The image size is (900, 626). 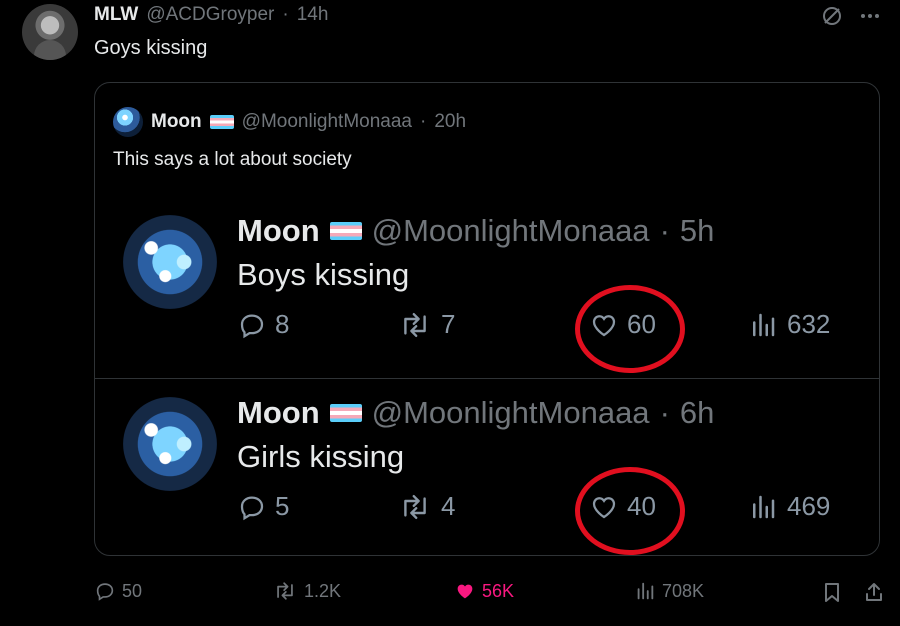 I want to click on reply-button: 50, so click(x=118, y=591).